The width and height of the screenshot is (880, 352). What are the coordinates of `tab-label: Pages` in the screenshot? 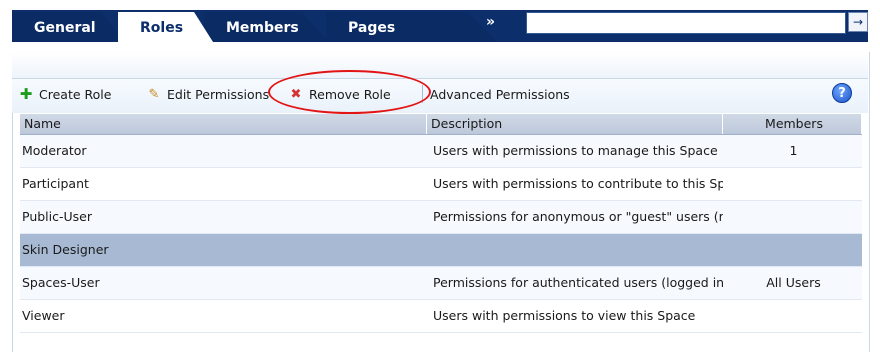 It's located at (372, 28).